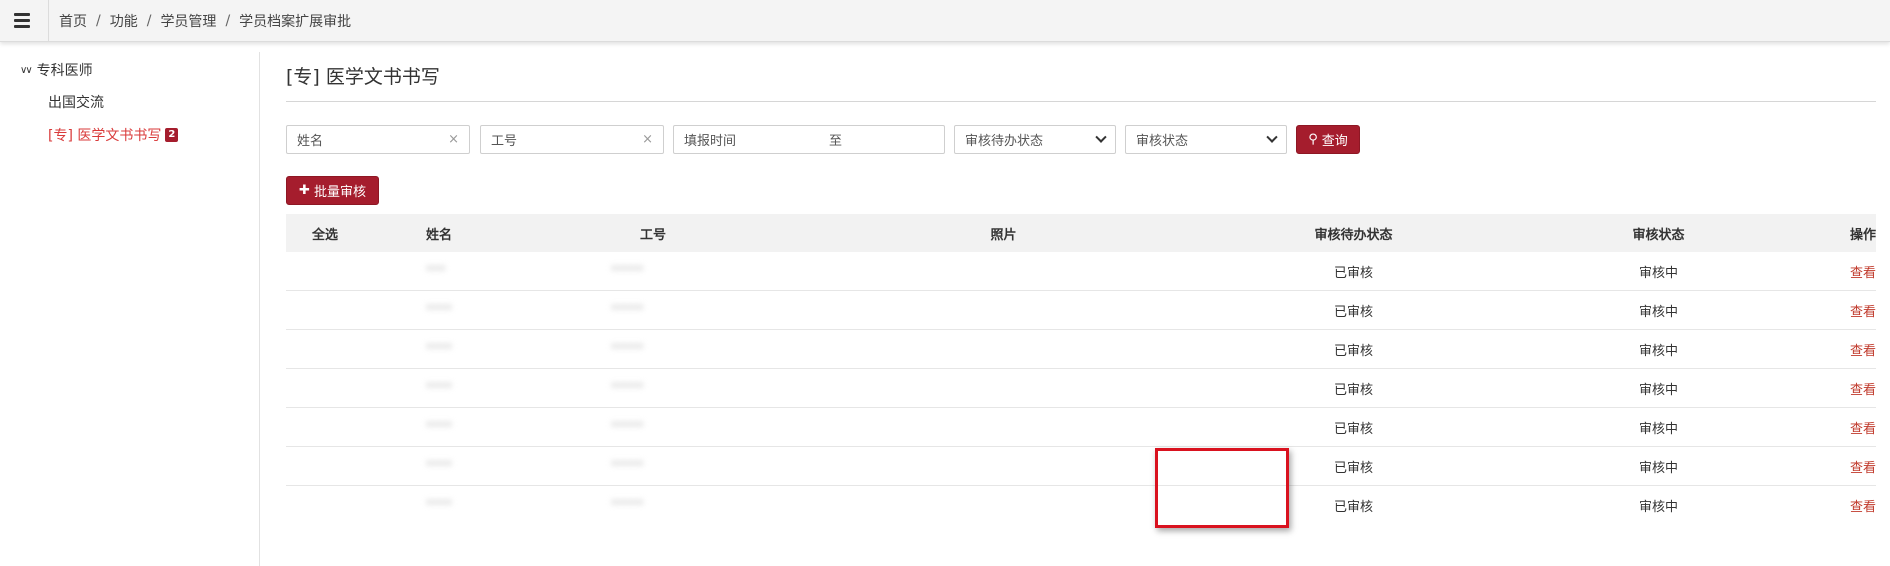  What do you see at coordinates (1353, 235) in the screenshot?
I see `pending-status-header: 审核待办状态` at bounding box center [1353, 235].